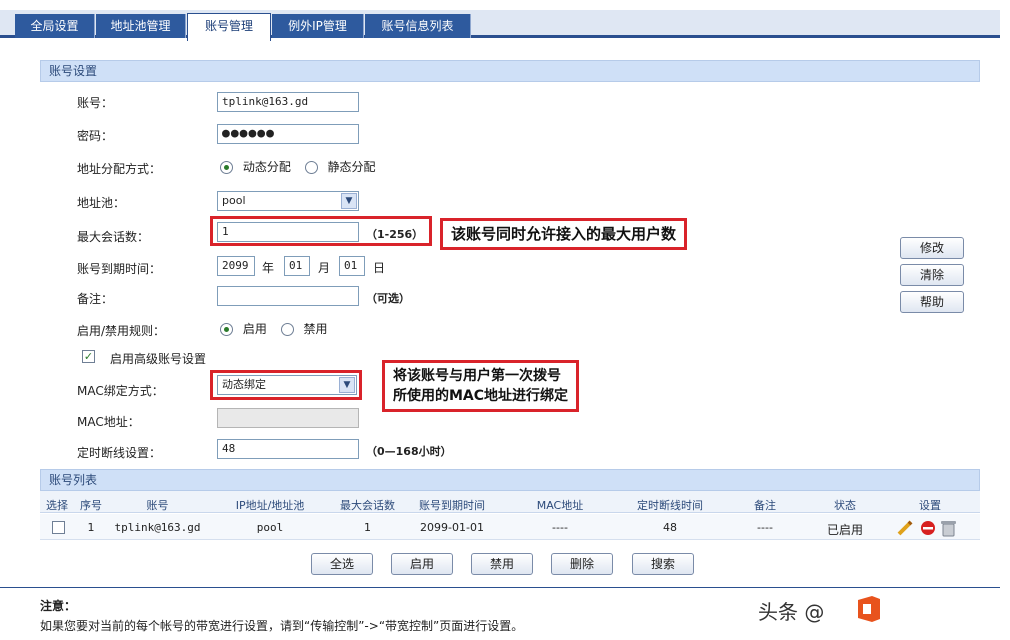  Describe the element at coordinates (352, 266) in the screenshot. I see `expire-day-input: 01` at that location.